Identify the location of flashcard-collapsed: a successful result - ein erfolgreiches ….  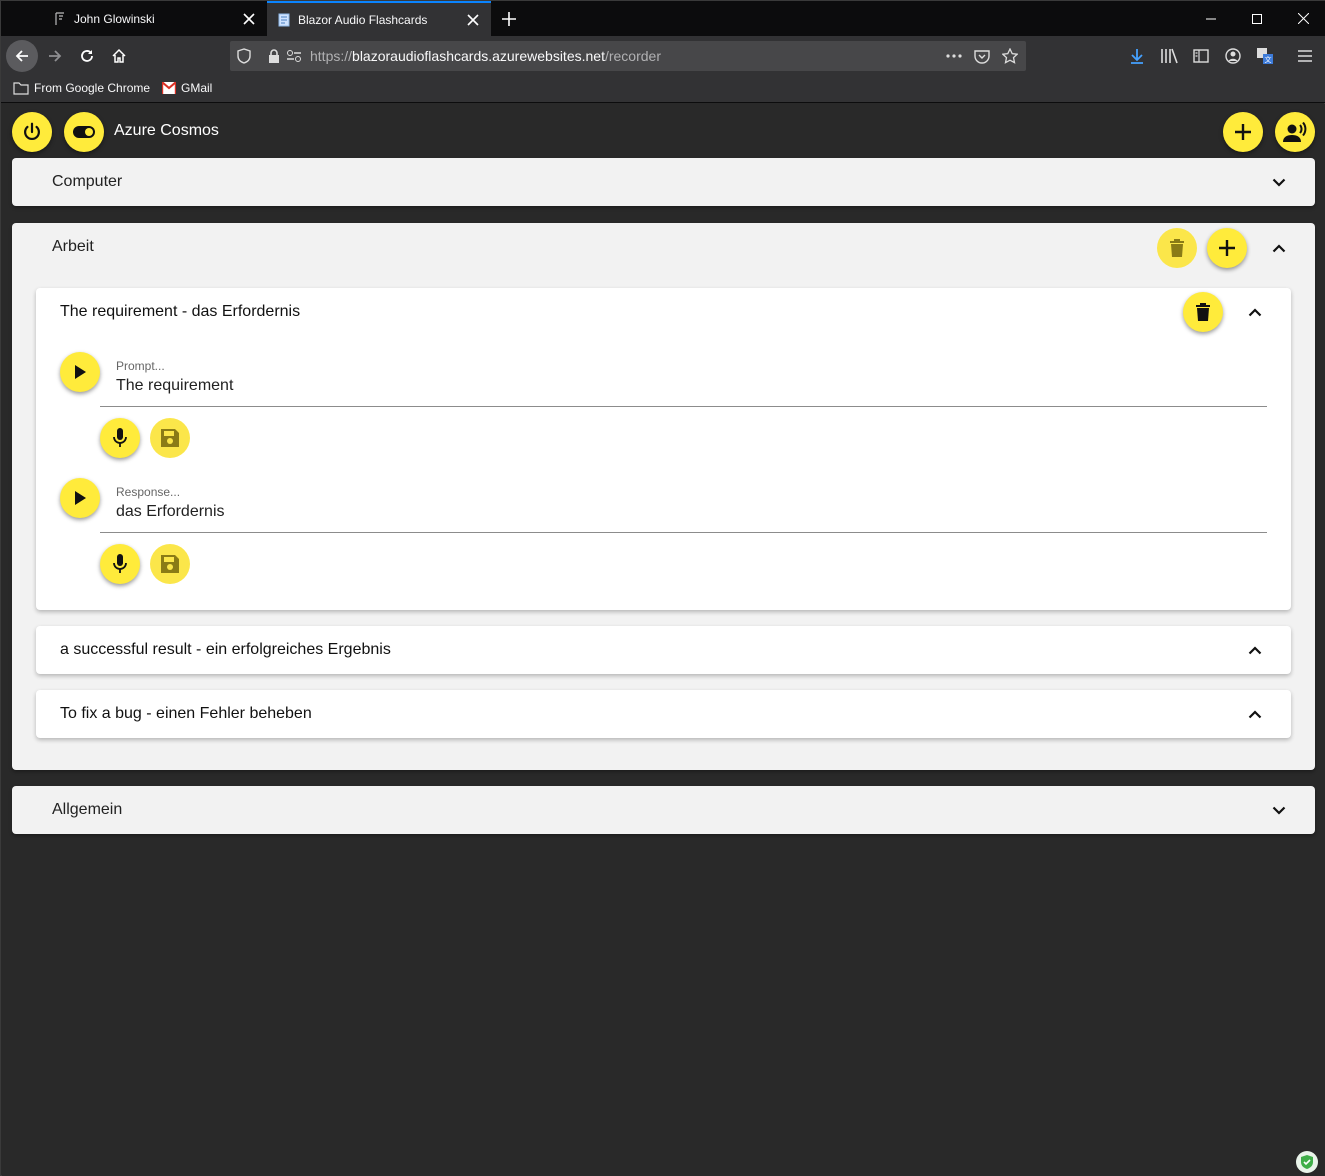
(663, 650).